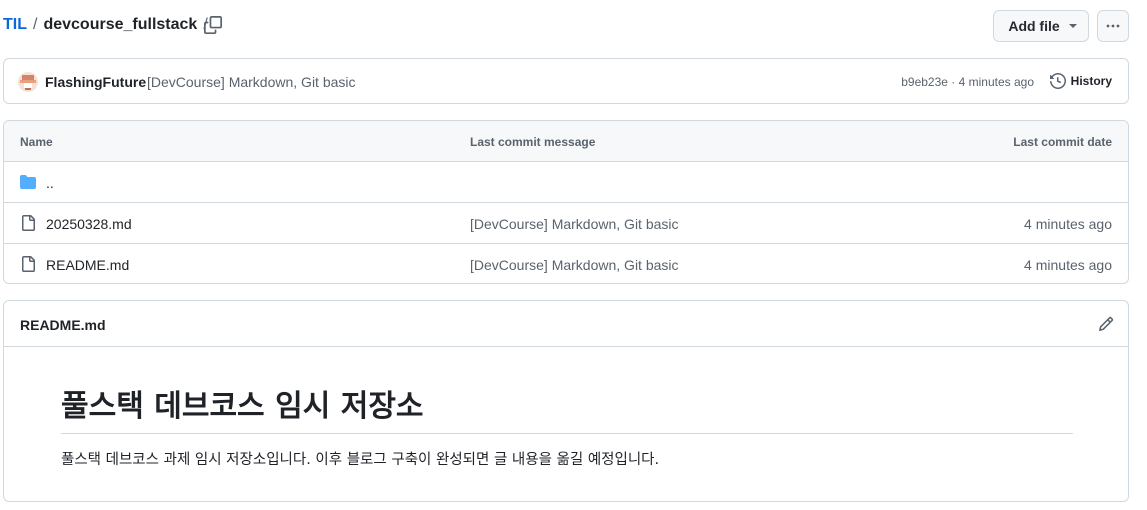 The image size is (1147, 510). Describe the element at coordinates (1091, 81) in the screenshot. I see `history-label: History` at that location.